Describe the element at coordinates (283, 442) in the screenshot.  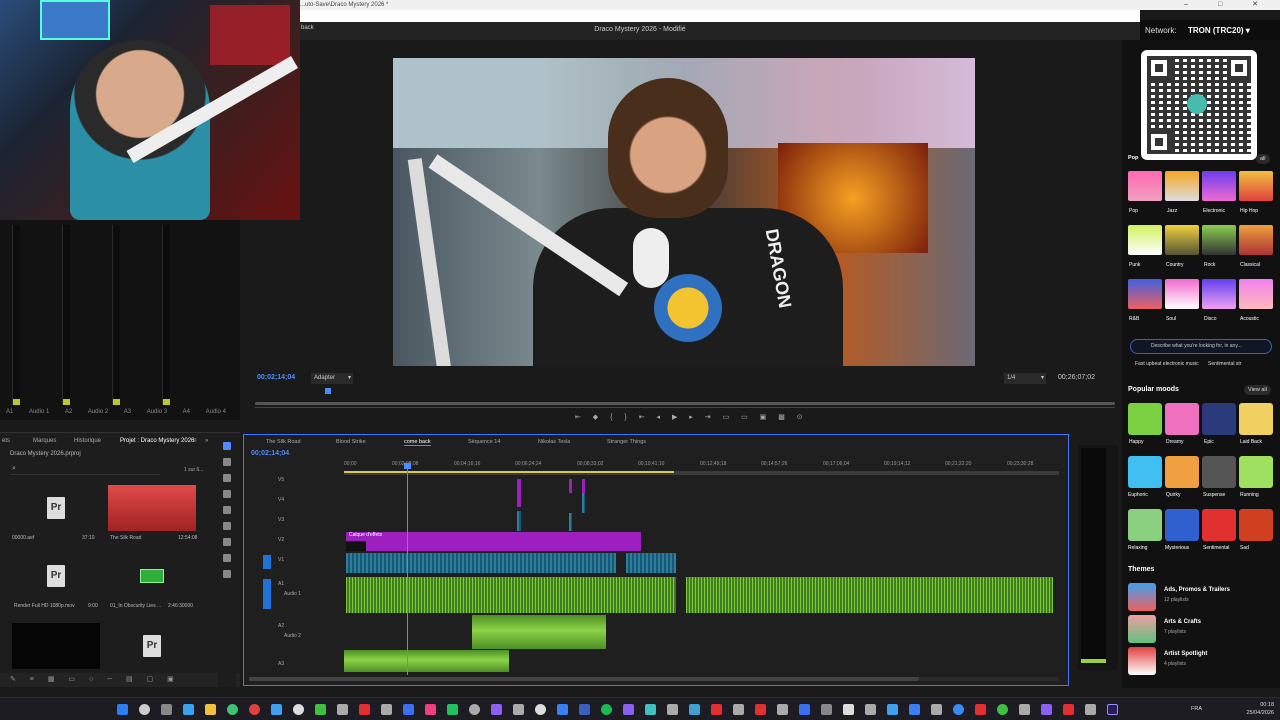
I see `tab-sequence: The Silk Road` at that location.